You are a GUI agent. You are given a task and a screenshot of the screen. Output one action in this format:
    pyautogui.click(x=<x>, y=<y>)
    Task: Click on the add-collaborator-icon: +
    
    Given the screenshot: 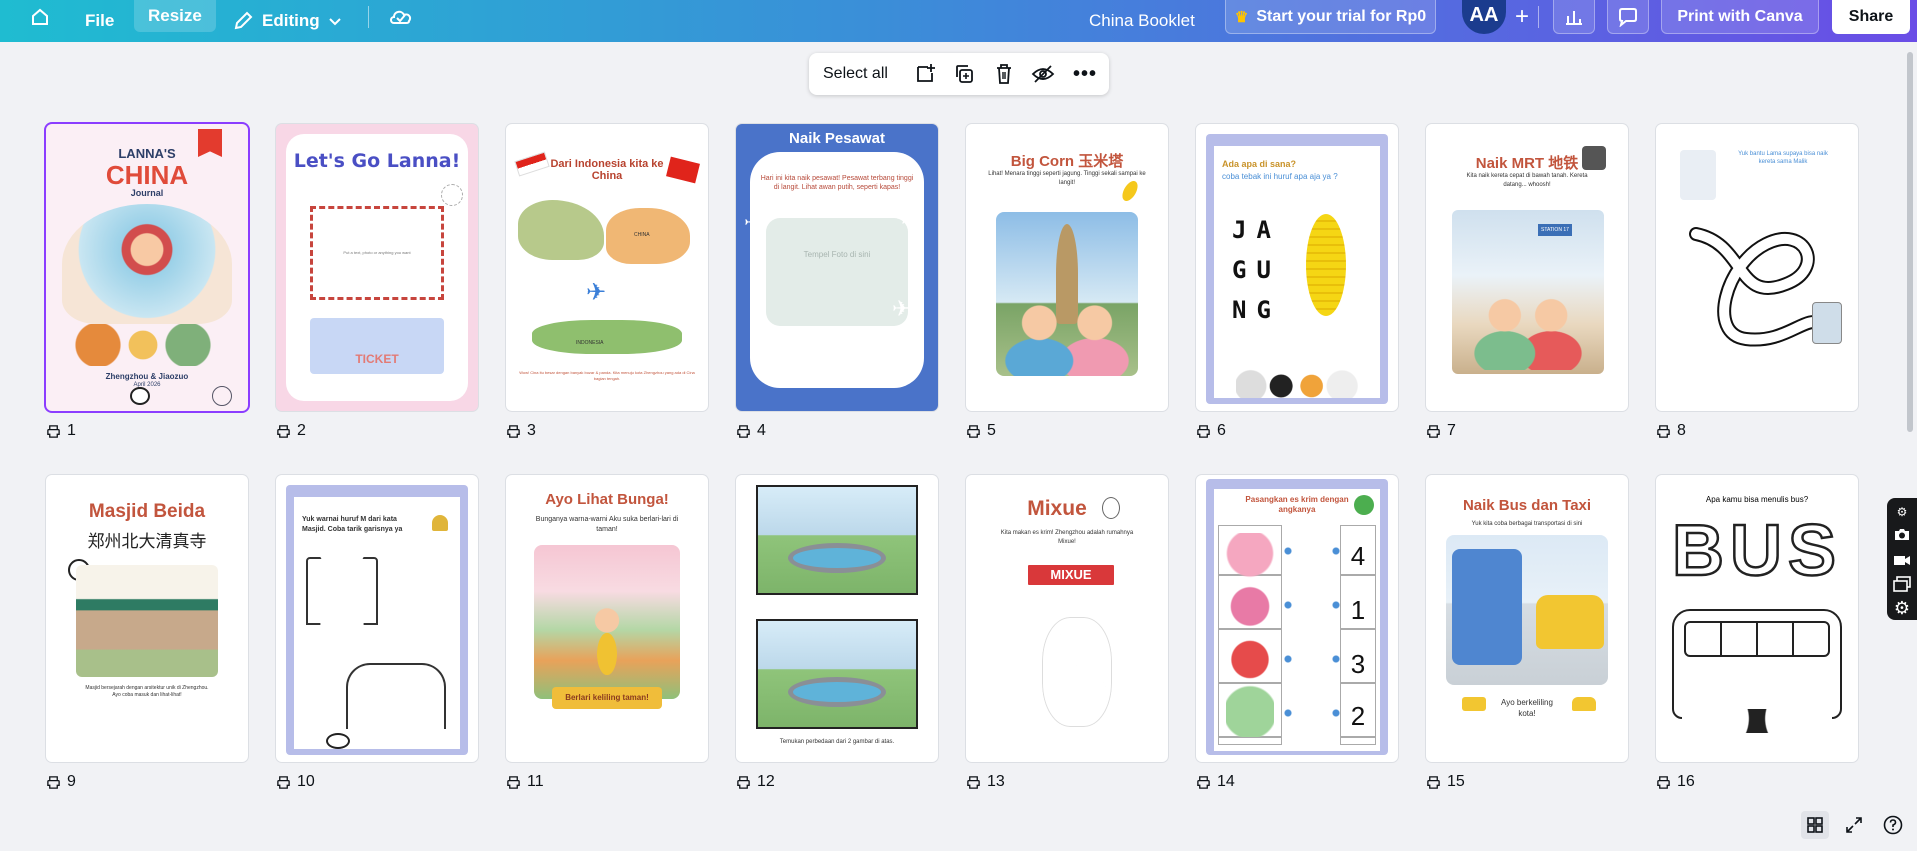 What is the action you would take?
    pyautogui.click(x=1522, y=17)
    